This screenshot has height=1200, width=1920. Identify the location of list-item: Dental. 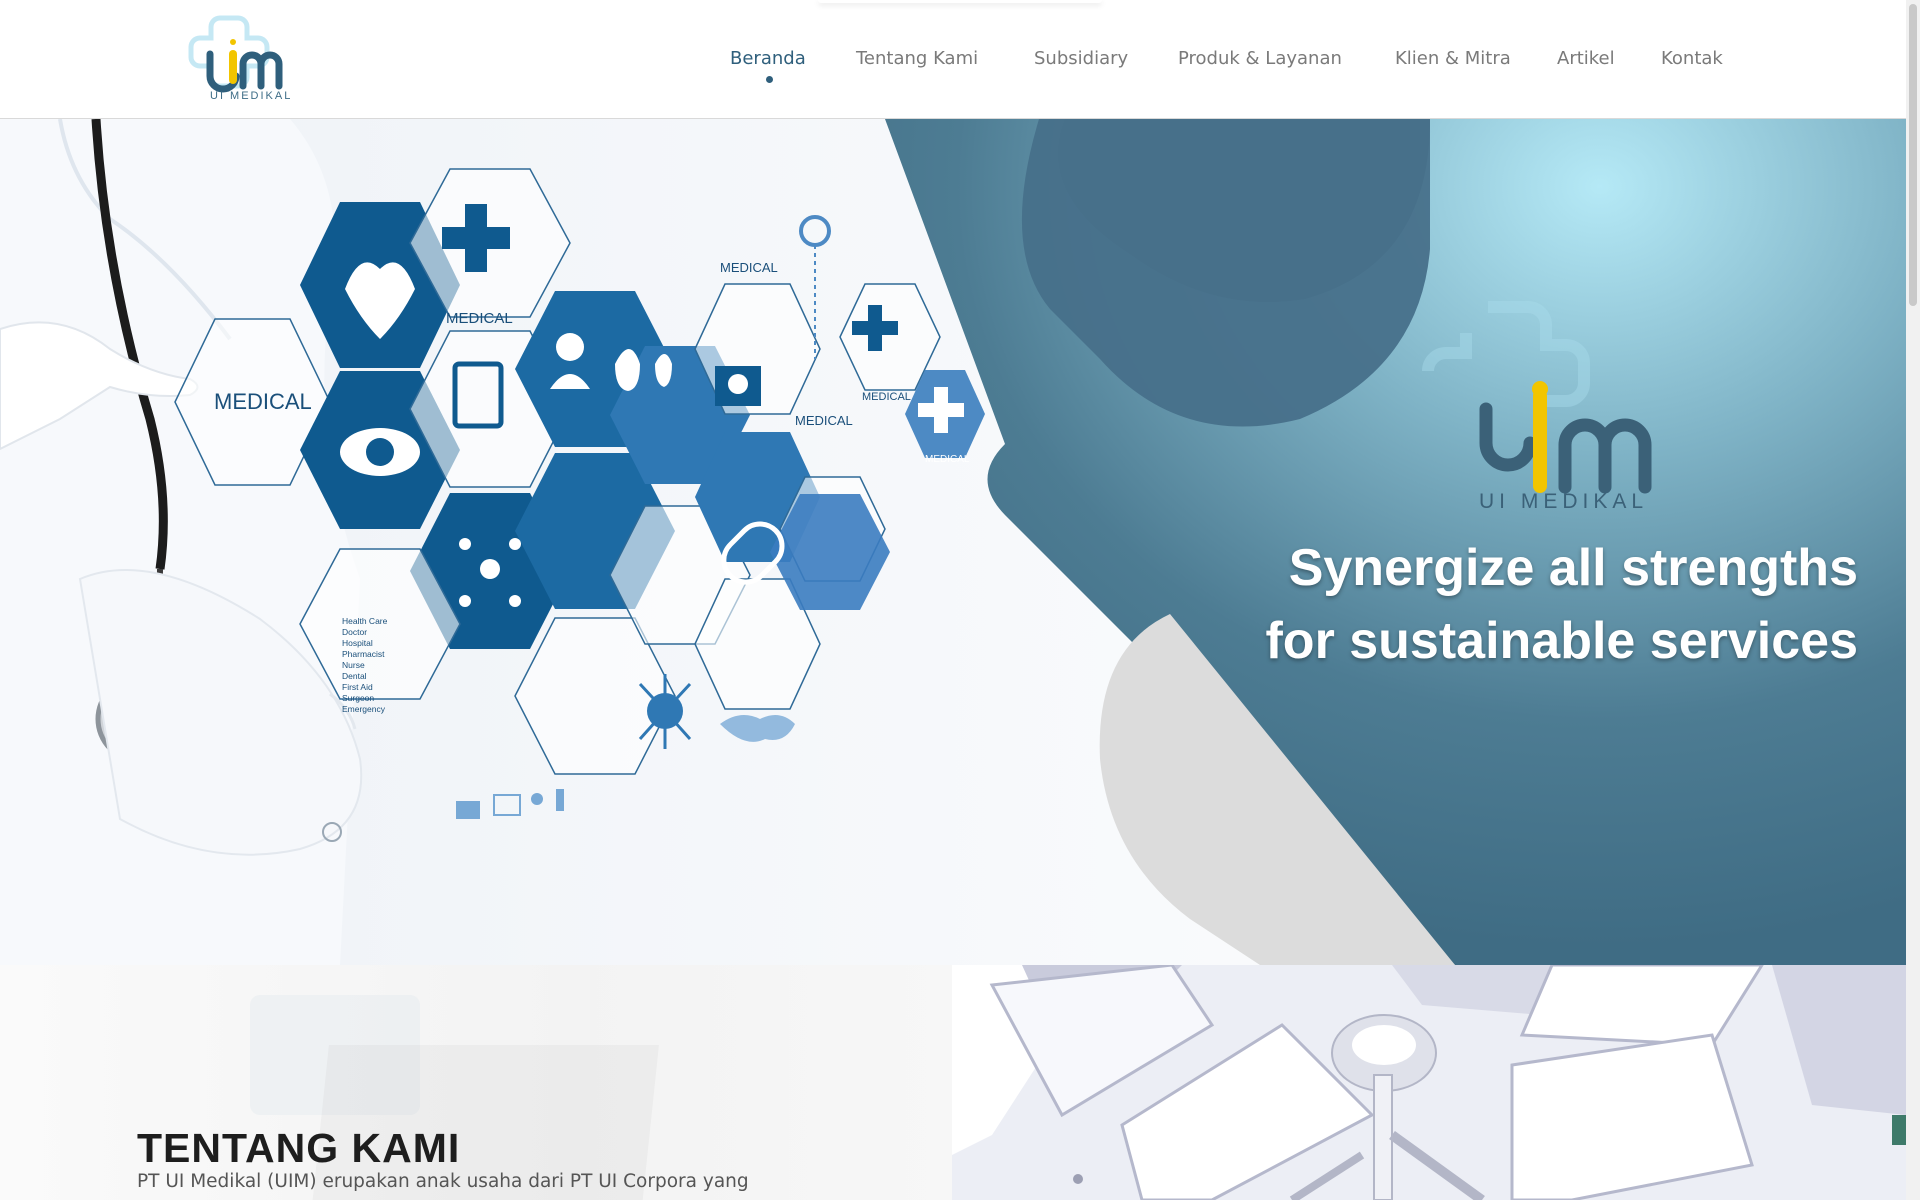
(354, 676).